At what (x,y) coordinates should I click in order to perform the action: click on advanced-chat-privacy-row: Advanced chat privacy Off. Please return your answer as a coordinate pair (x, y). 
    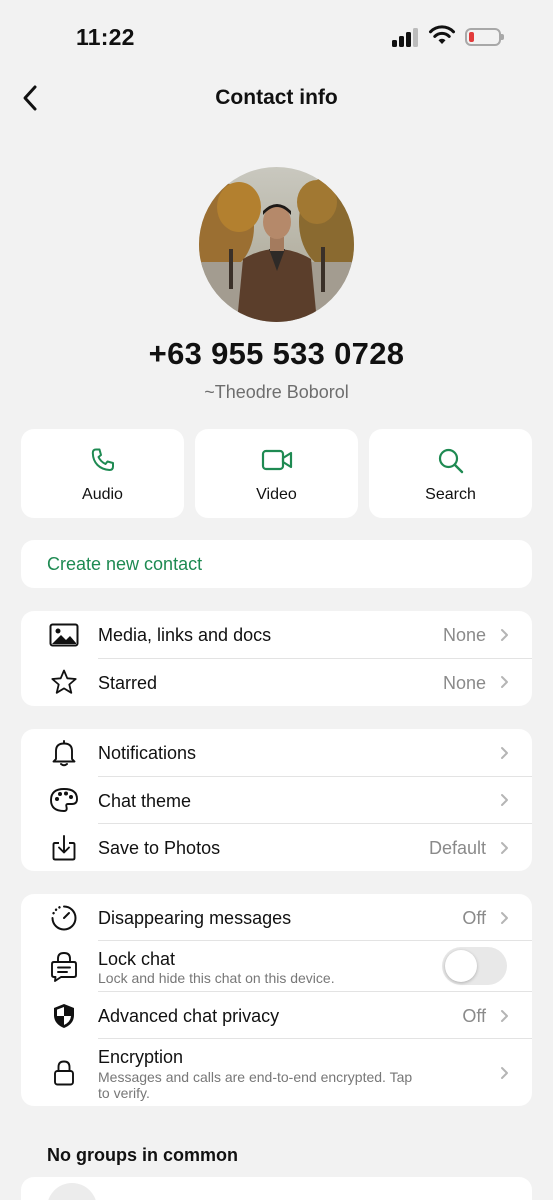
    Looking at the image, I should click on (276, 1015).